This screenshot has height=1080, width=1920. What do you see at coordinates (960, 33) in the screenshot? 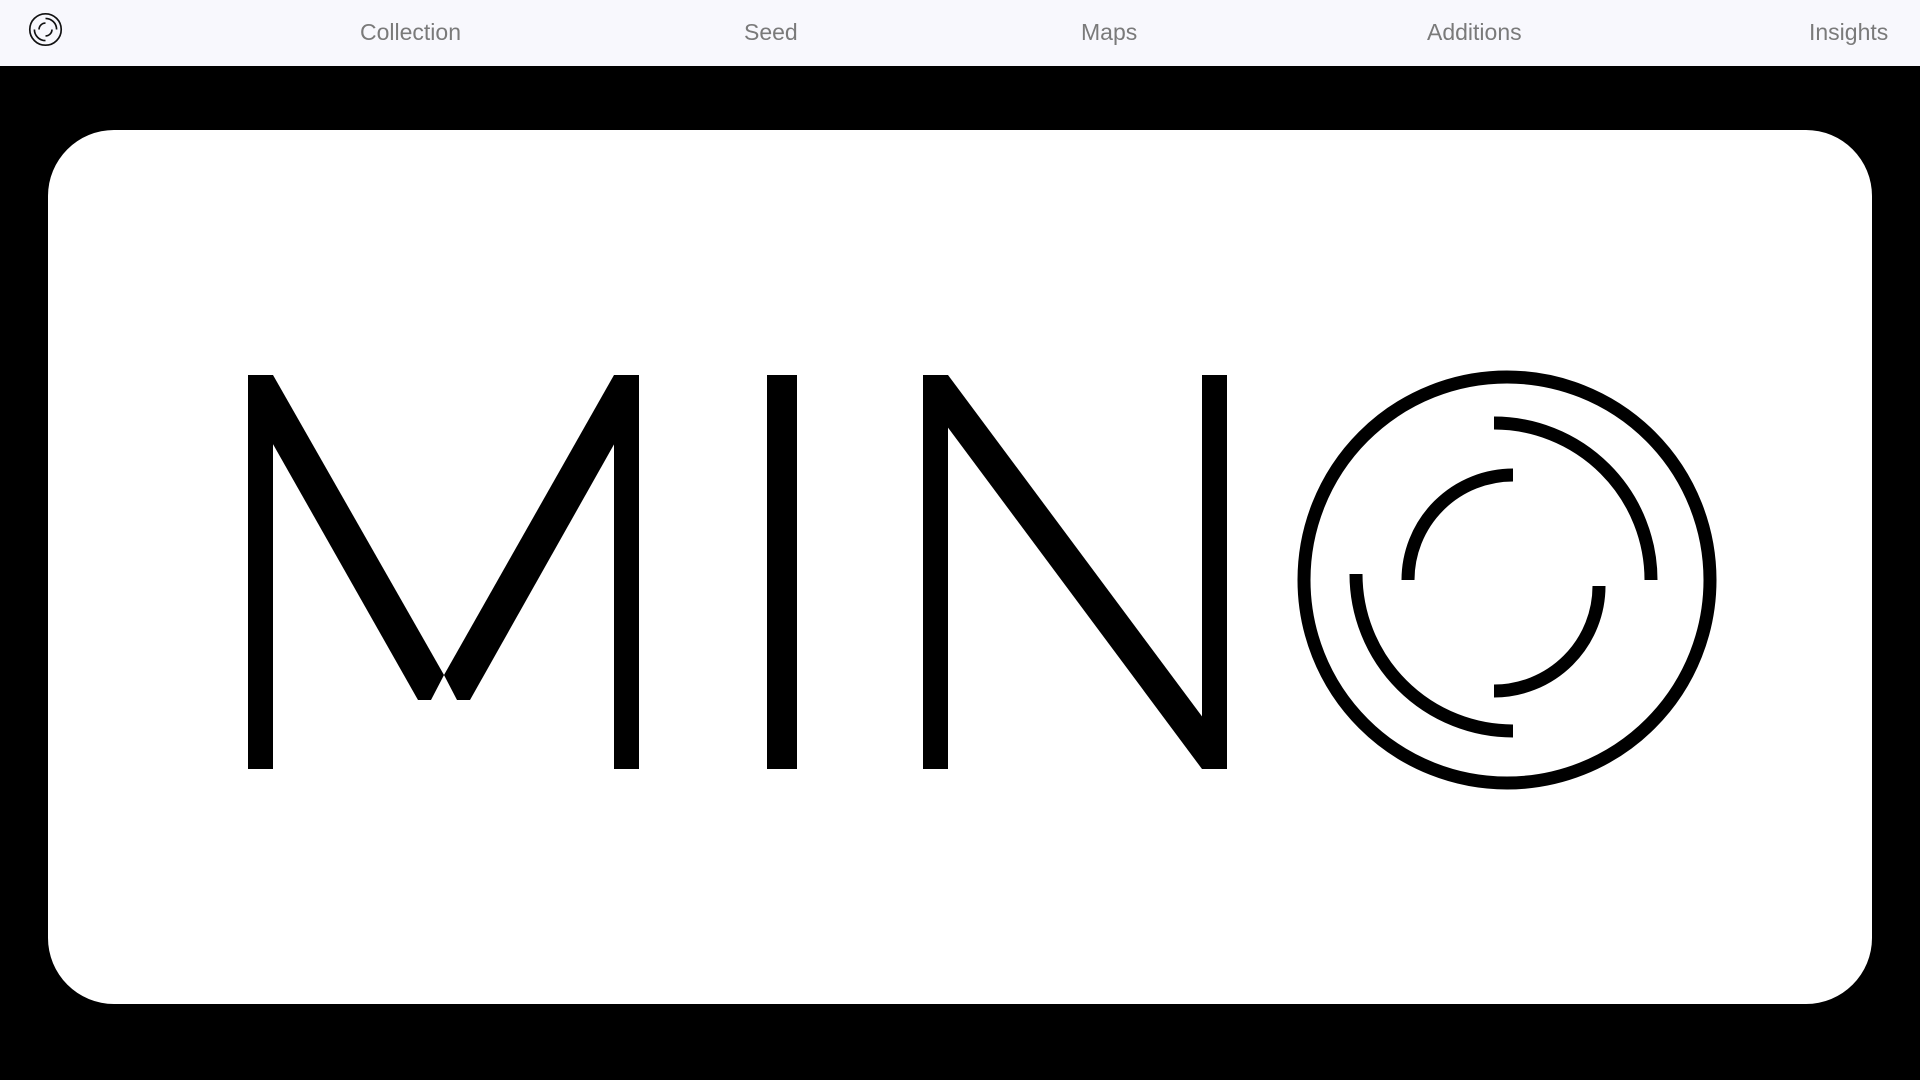
I see `top-nav-bar: Collection Seed Maps Additions Insights` at bounding box center [960, 33].